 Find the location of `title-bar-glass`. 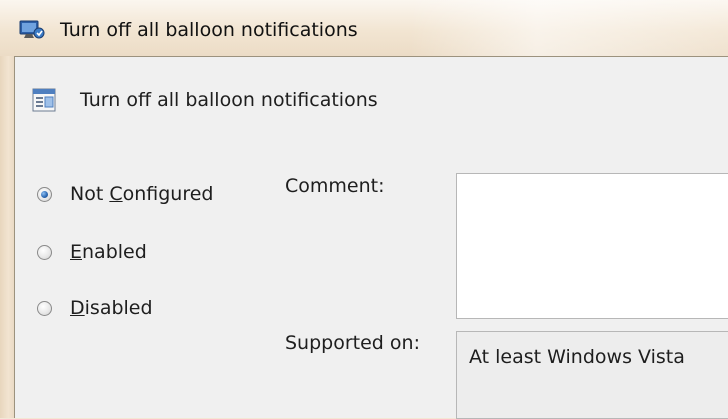

title-bar-glass is located at coordinates (569, 28).